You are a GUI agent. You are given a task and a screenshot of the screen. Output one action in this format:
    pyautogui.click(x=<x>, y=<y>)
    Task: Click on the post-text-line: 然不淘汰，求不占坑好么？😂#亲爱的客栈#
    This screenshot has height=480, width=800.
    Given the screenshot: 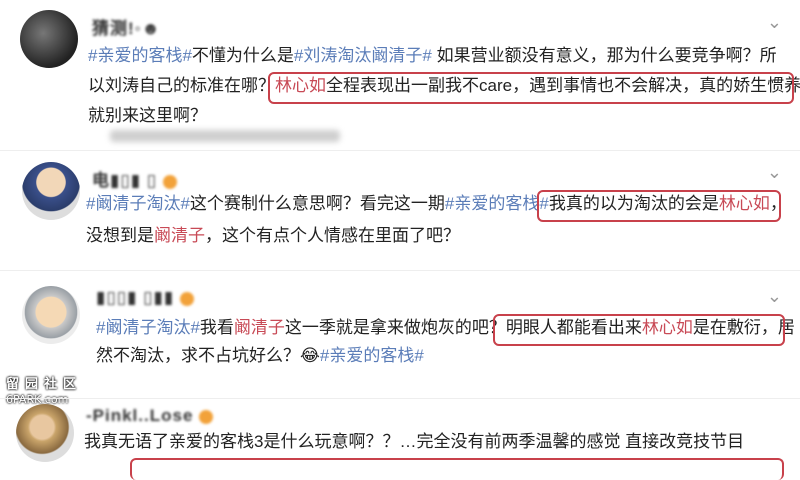 What is the action you would take?
    pyautogui.click(x=260, y=355)
    